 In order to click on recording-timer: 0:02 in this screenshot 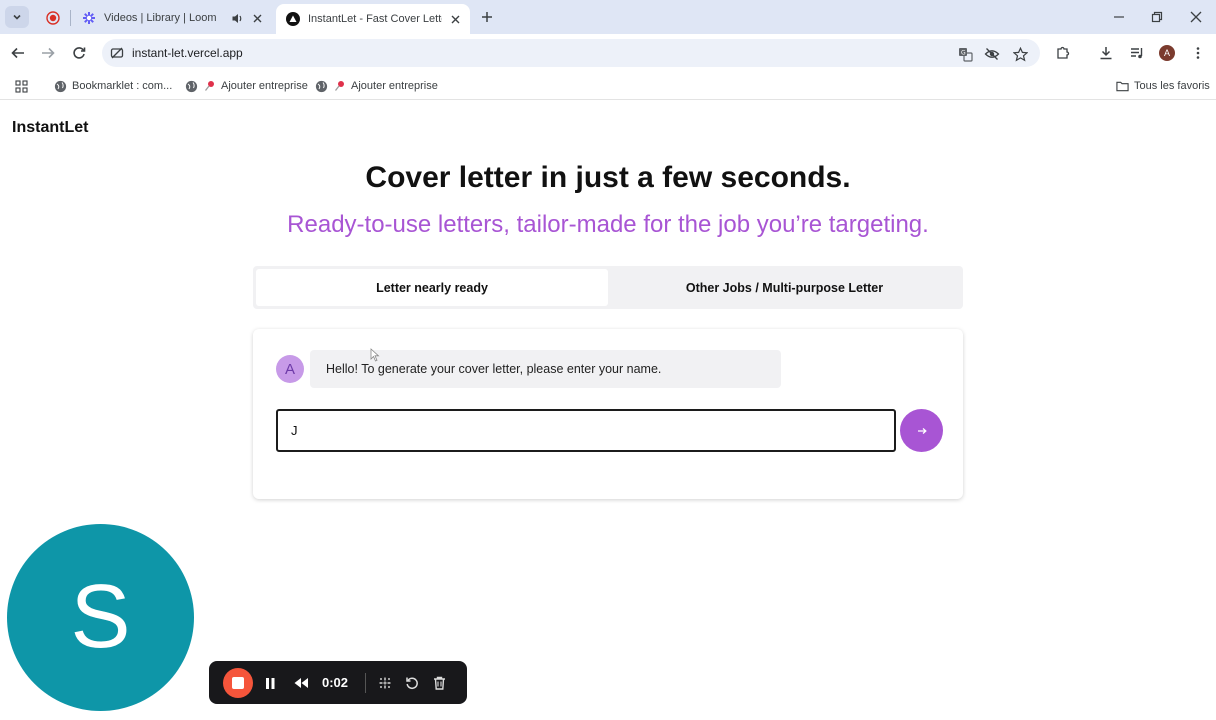, I will do `click(335, 682)`.